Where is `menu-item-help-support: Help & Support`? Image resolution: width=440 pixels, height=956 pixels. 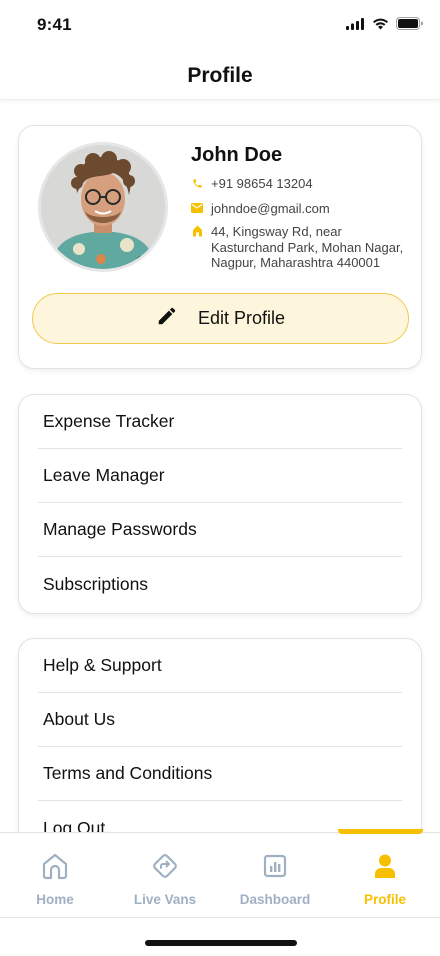 menu-item-help-support: Help & Support is located at coordinates (220, 666).